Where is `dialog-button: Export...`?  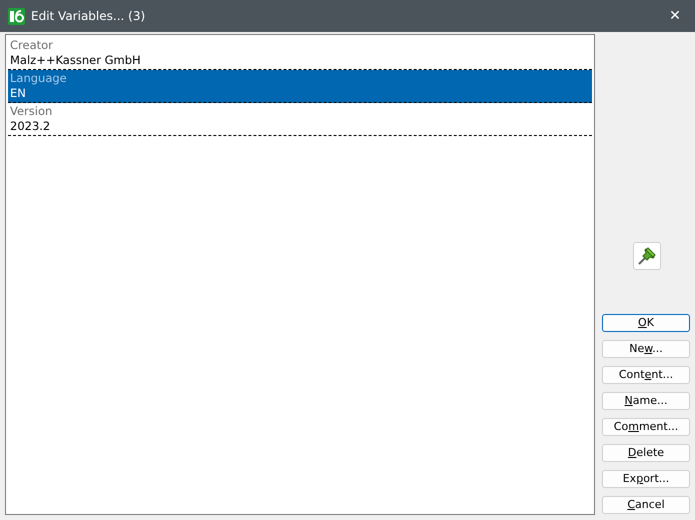
dialog-button: Export... is located at coordinates (646, 479).